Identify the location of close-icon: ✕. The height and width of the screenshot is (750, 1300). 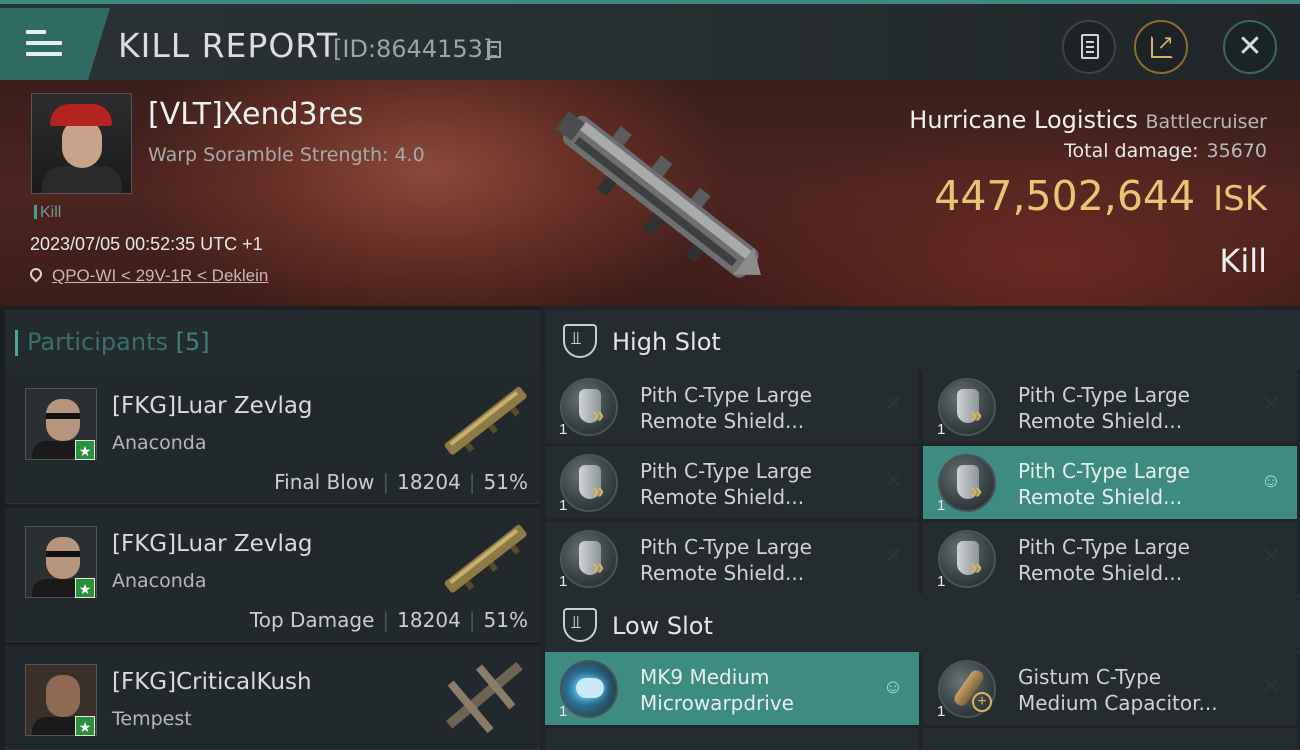
(1250, 46).